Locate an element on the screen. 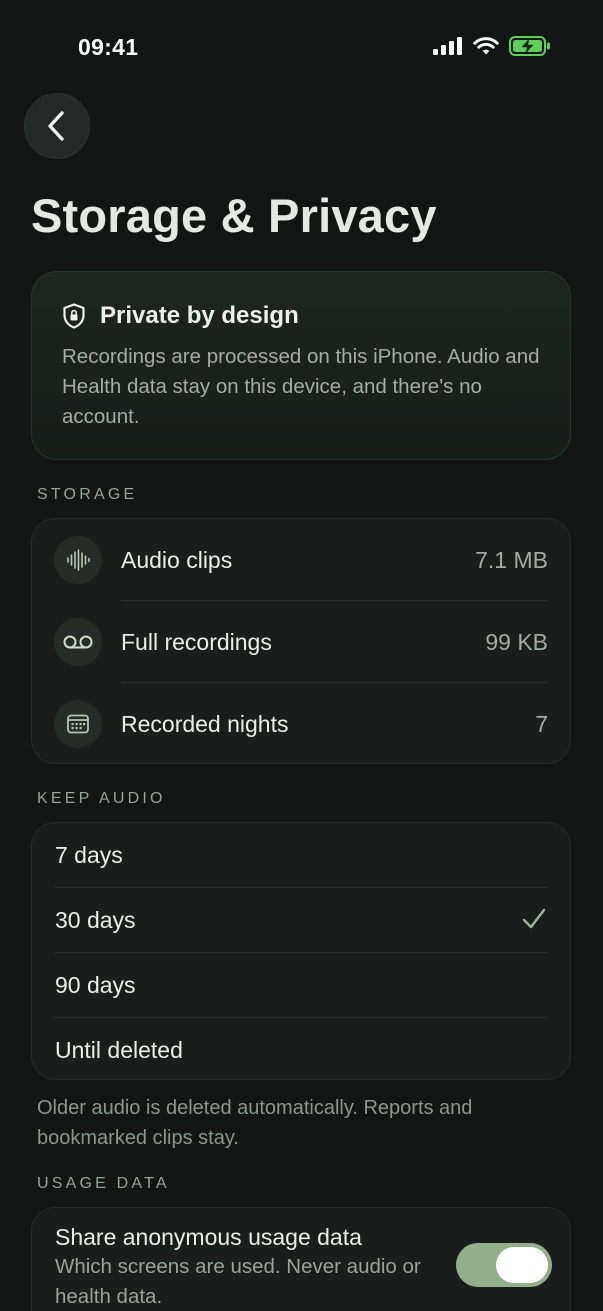 The height and width of the screenshot is (1311, 603). chevron-left-icon is located at coordinates (56, 126).